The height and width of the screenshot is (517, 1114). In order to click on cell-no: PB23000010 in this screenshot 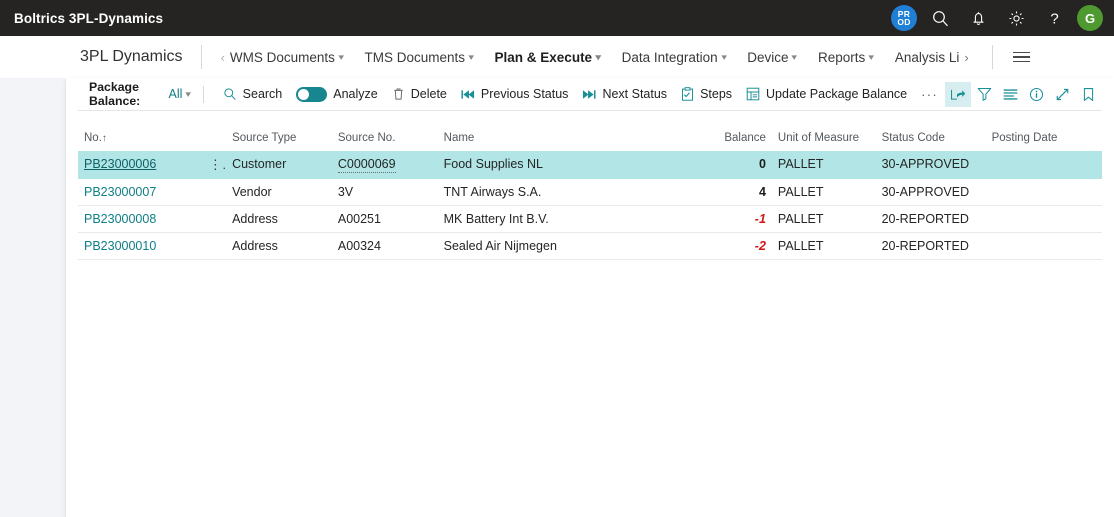, I will do `click(140, 245)`.